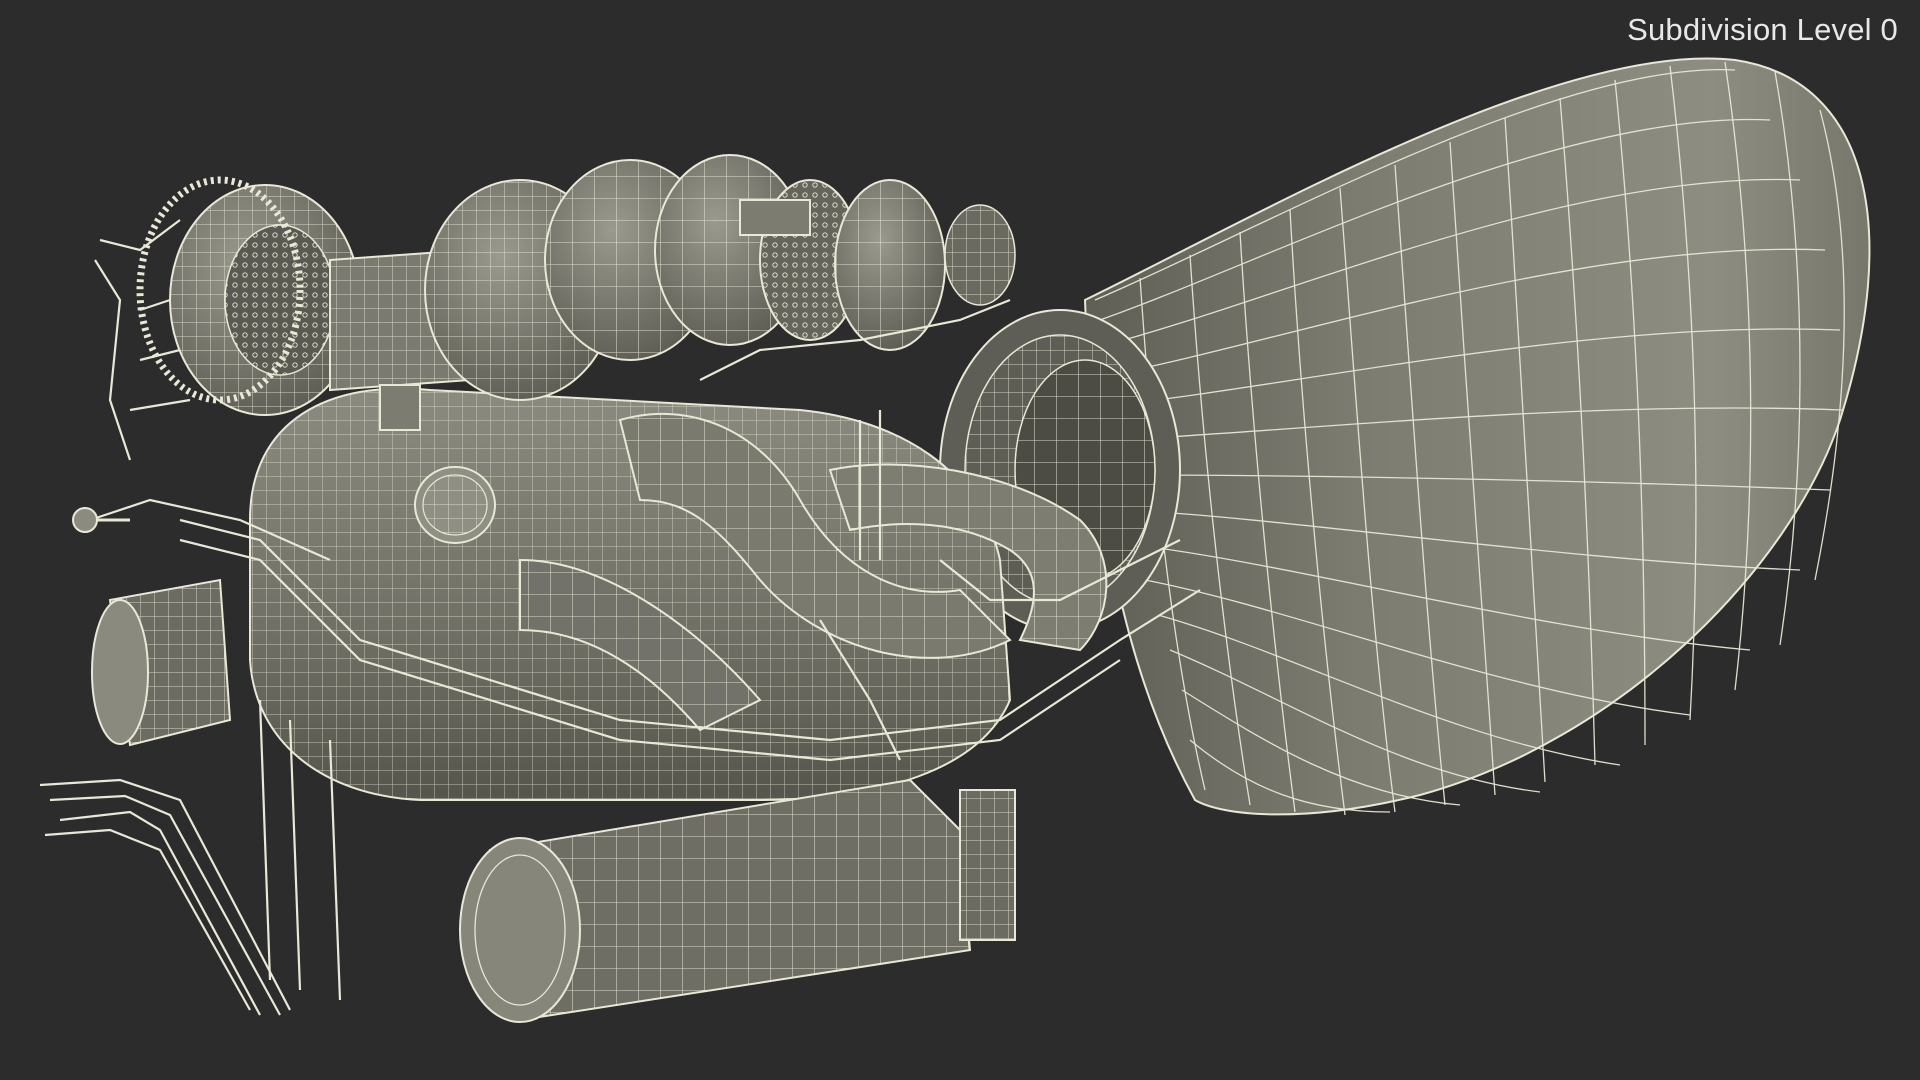 Image resolution: width=1920 pixels, height=1080 pixels. What do you see at coordinates (455, 505) in the screenshot?
I see `inlet-flange` at bounding box center [455, 505].